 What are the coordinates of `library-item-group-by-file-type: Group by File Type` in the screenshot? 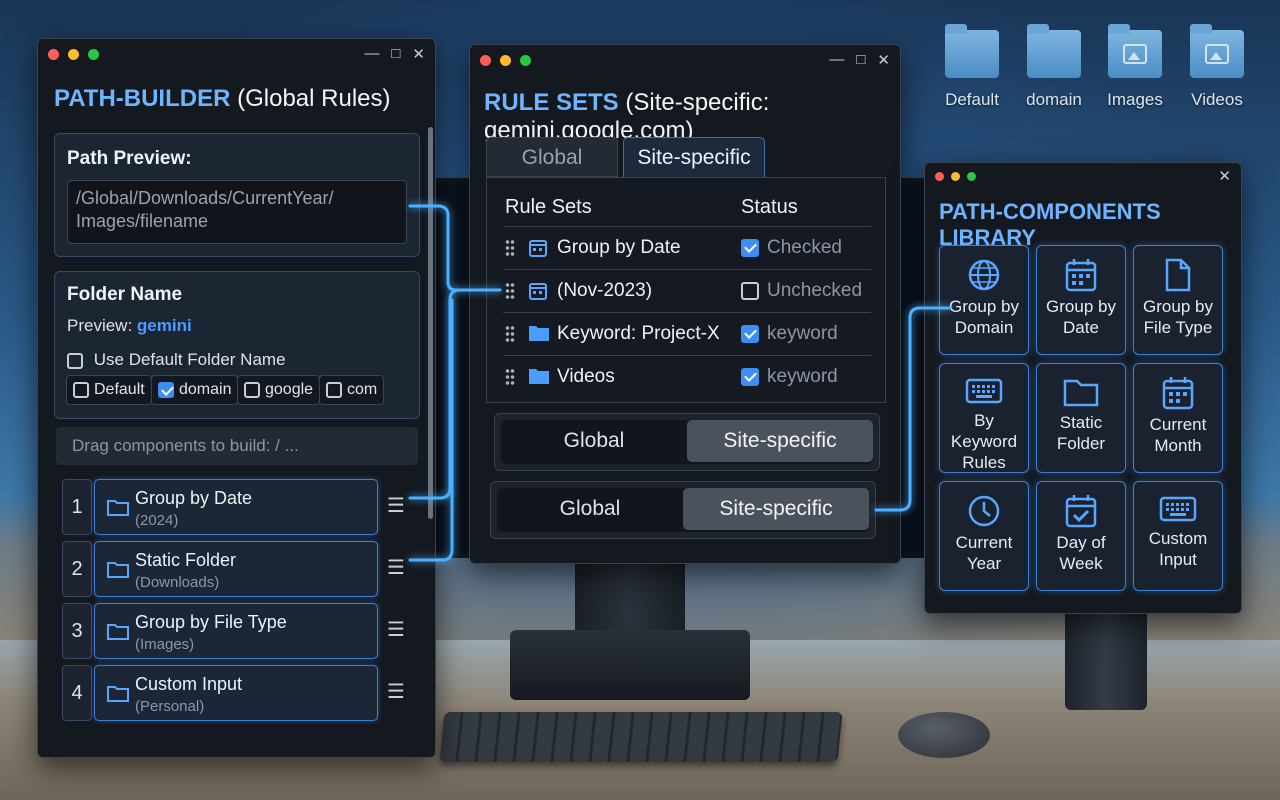 It's located at (1178, 300).